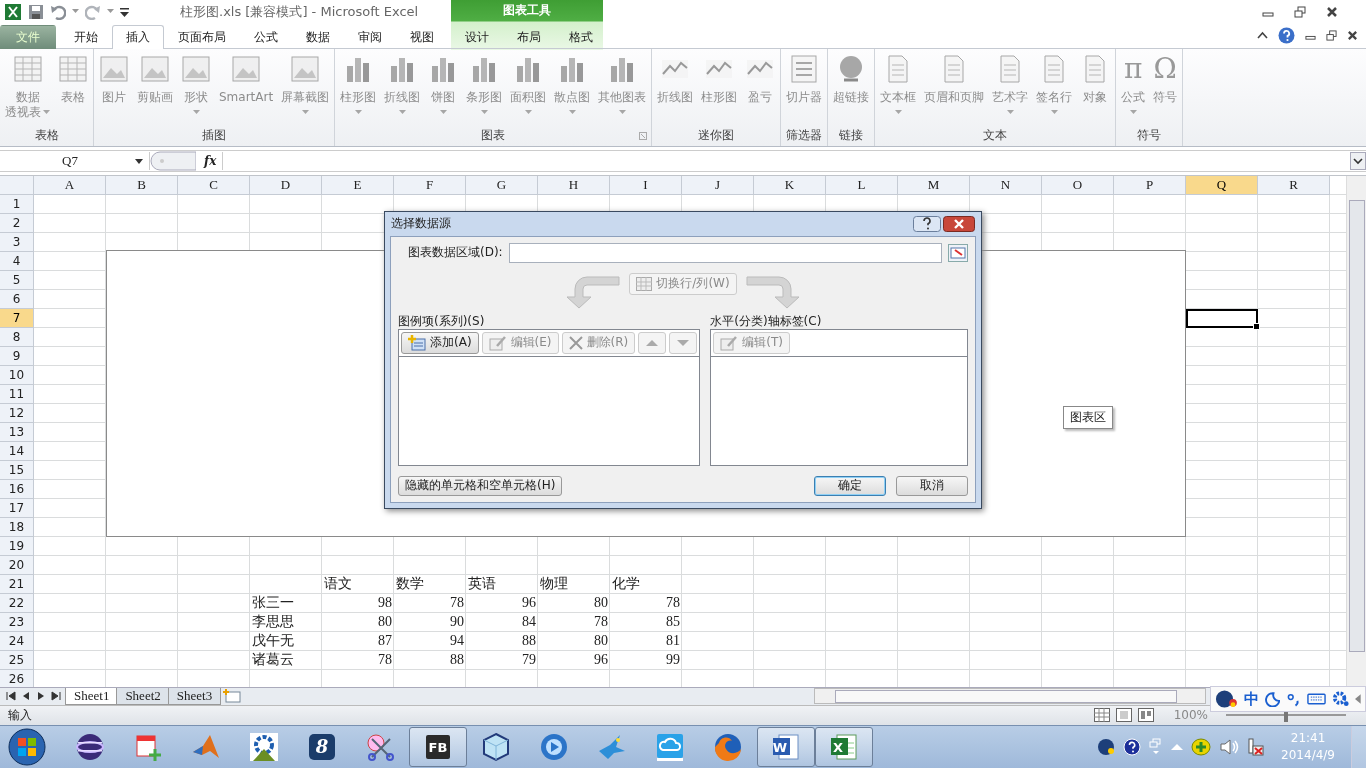 This screenshot has height=768, width=1366. I want to click on column-header: G, so click(502, 185).